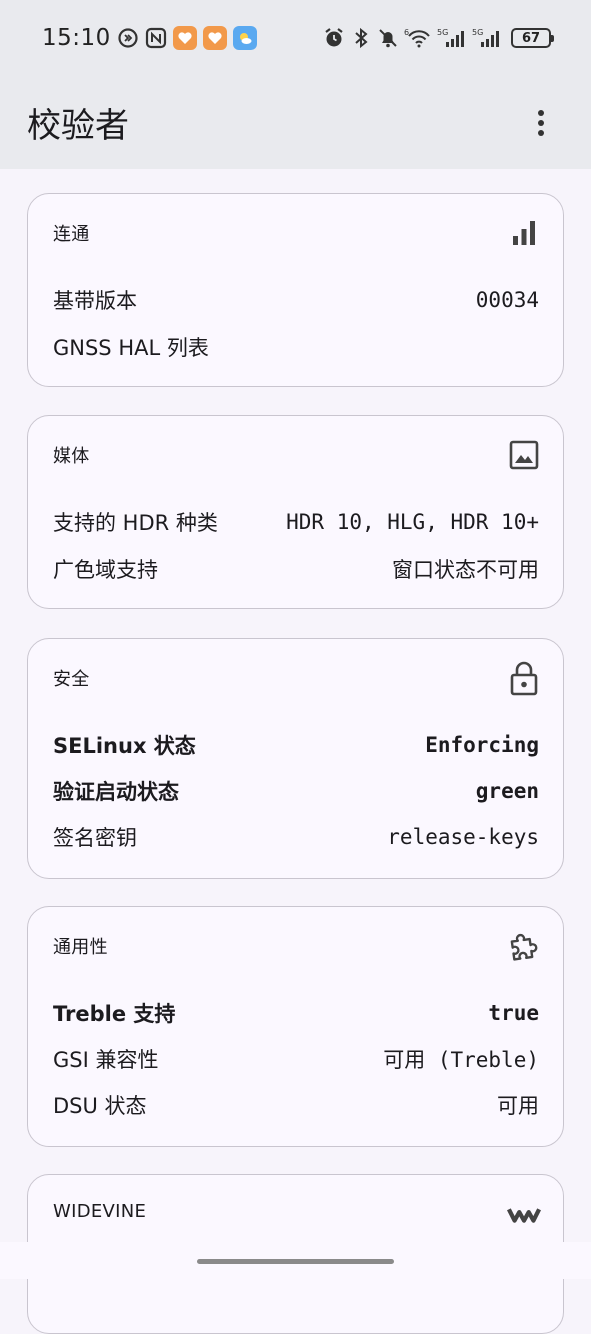 This screenshot has height=1334, width=591. Describe the element at coordinates (95, 301) in the screenshot. I see `row-label: 基带版本` at that location.